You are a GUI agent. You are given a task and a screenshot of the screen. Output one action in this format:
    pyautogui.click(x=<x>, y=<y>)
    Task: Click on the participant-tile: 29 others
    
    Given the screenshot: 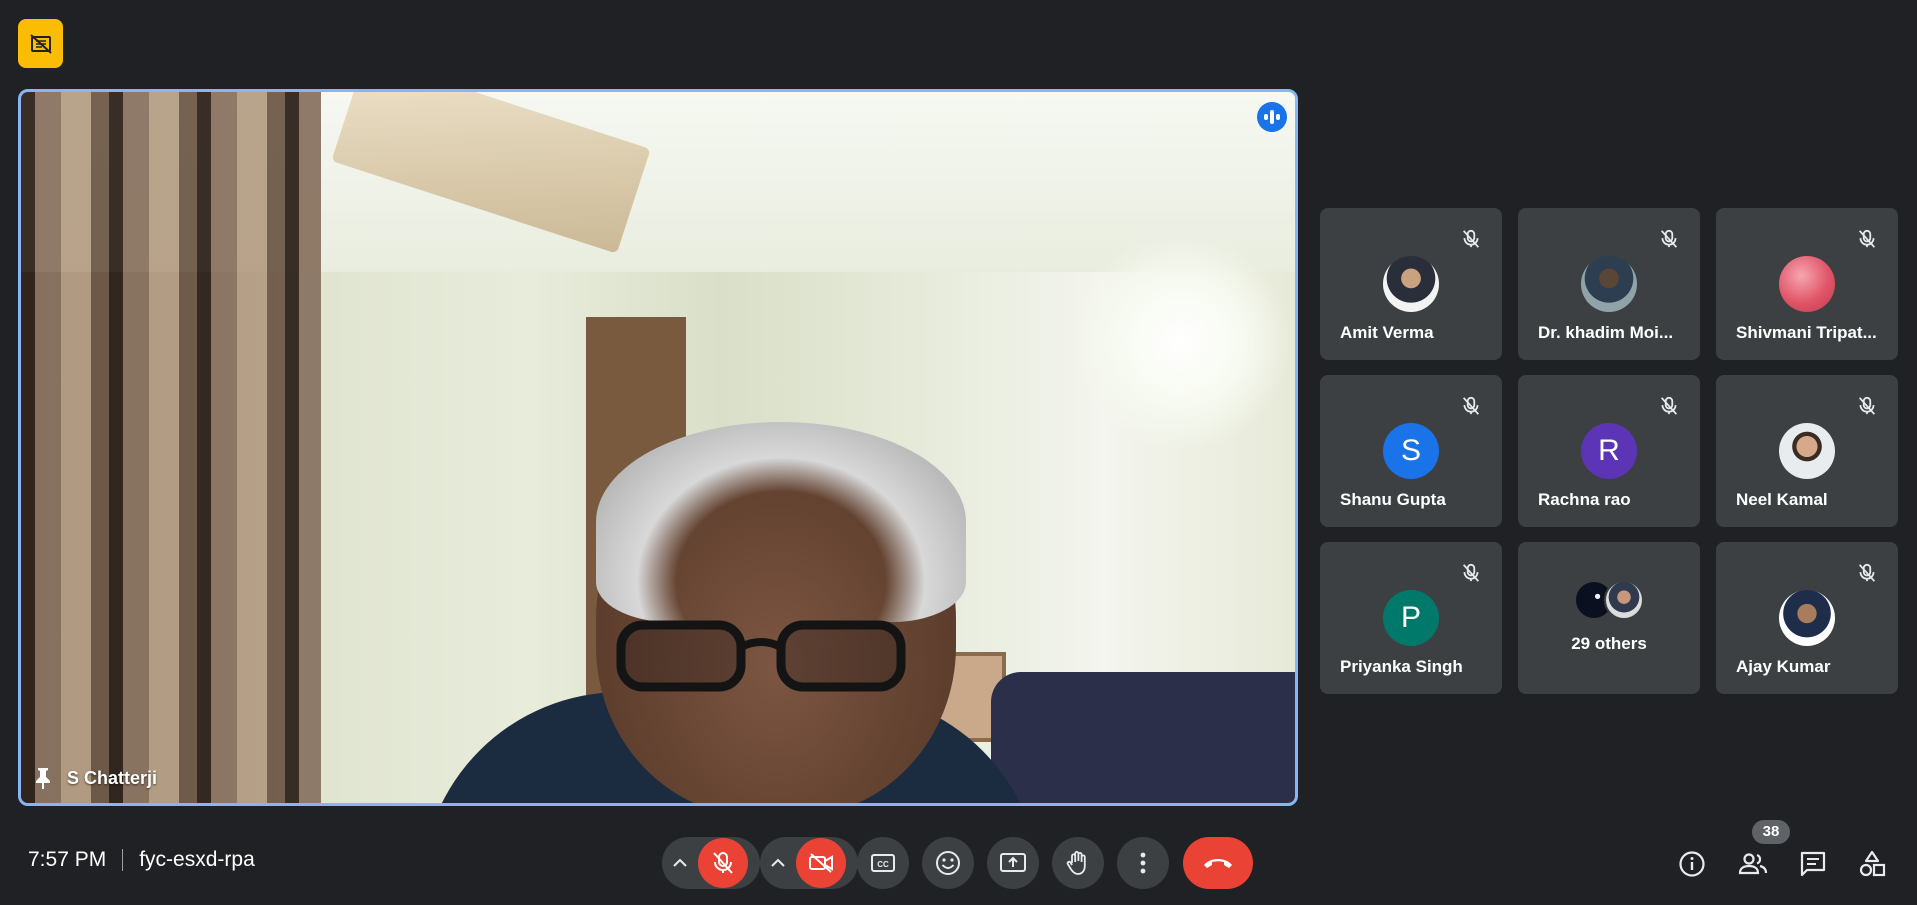 What is the action you would take?
    pyautogui.click(x=1609, y=618)
    